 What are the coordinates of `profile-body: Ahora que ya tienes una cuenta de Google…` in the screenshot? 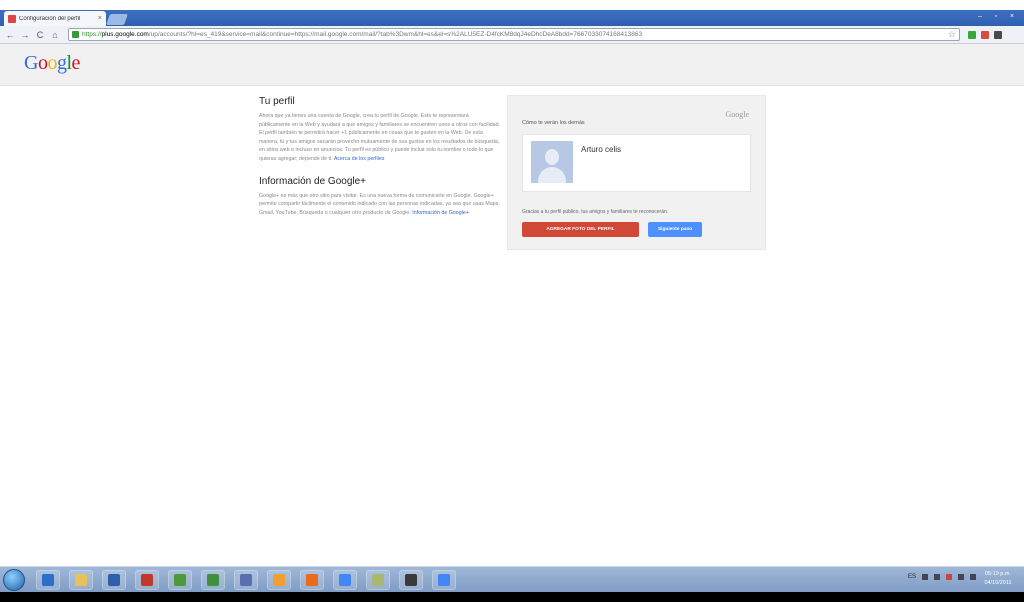 It's located at (380, 137).